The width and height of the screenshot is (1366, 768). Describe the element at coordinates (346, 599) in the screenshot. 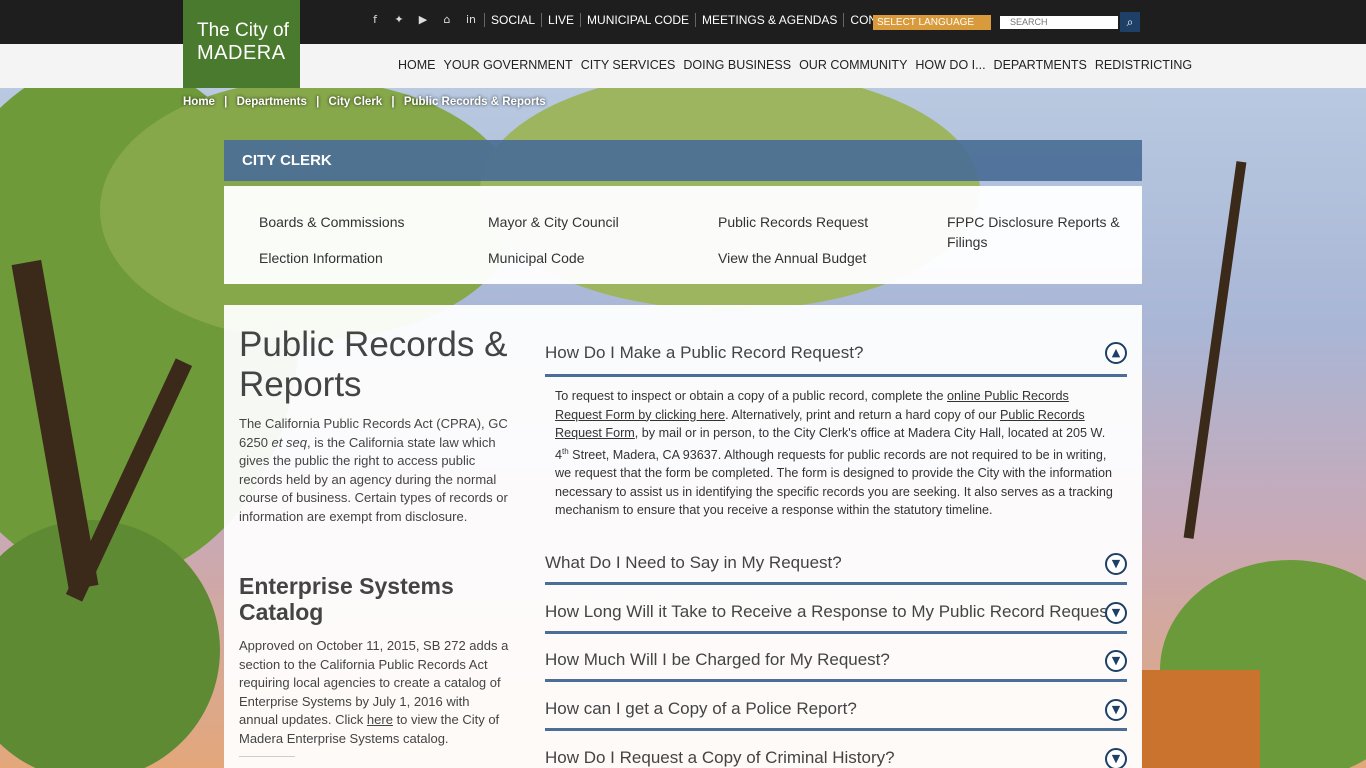

I see `enterprise-catalog-heading: Enterprise Systems Catalog` at that location.